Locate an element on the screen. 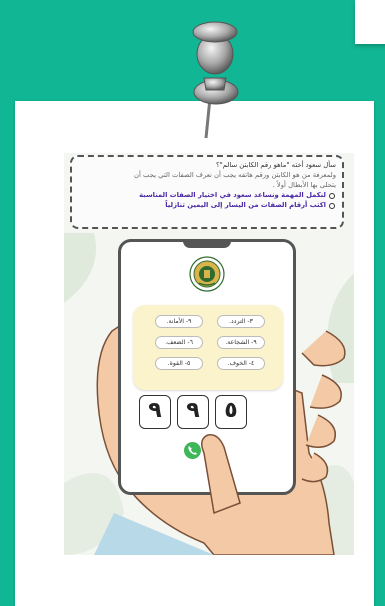 Image resolution: width=385 pixels, height=606 pixels. top-card is located at coordinates (370, 22).